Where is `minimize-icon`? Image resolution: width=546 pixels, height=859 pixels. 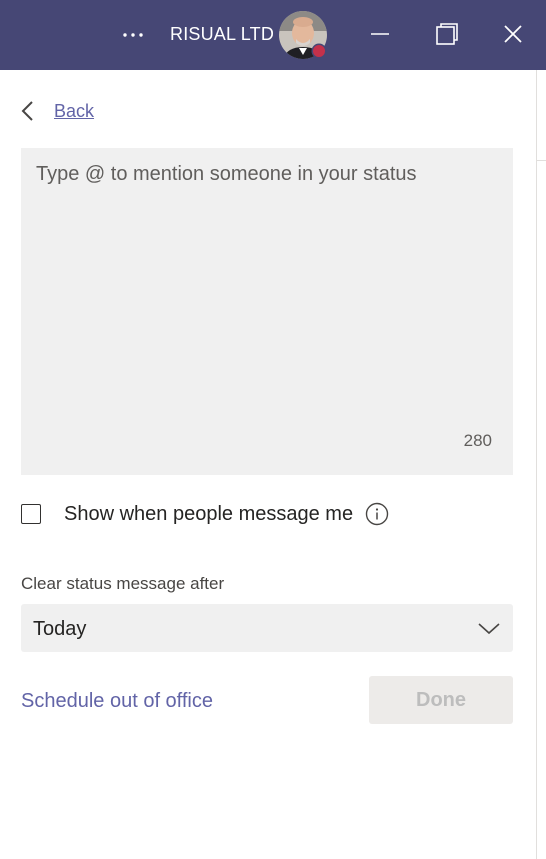
minimize-icon is located at coordinates (380, 34).